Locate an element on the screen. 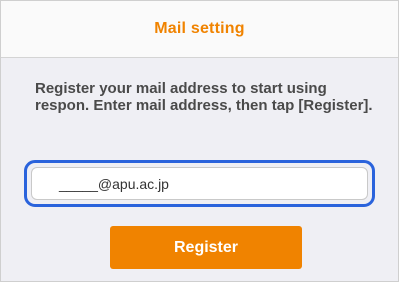  register-button: Register is located at coordinates (206, 247).